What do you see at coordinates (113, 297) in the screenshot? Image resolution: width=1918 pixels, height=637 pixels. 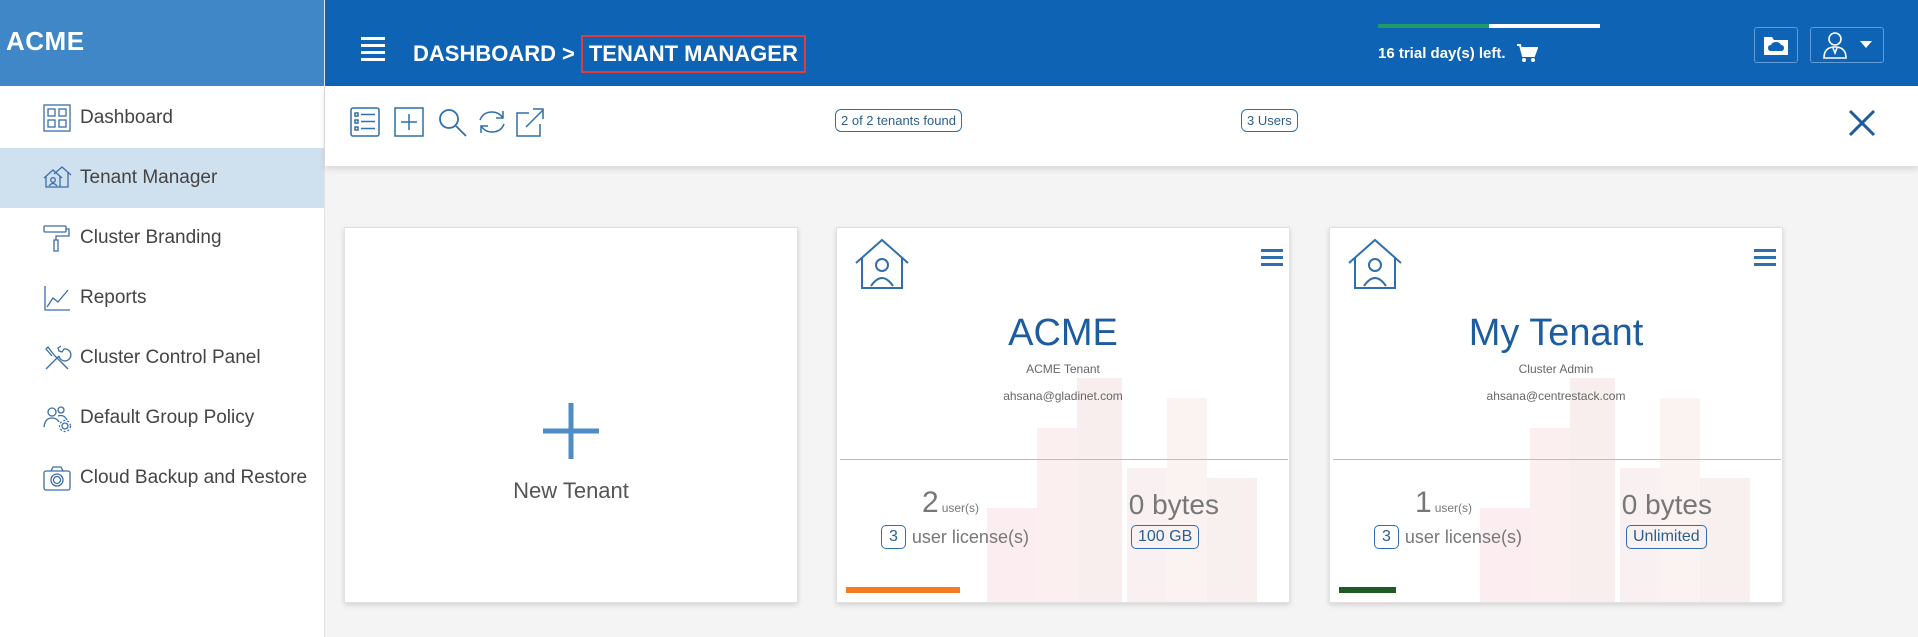 I see `sidebar-item-label: Reports` at bounding box center [113, 297].